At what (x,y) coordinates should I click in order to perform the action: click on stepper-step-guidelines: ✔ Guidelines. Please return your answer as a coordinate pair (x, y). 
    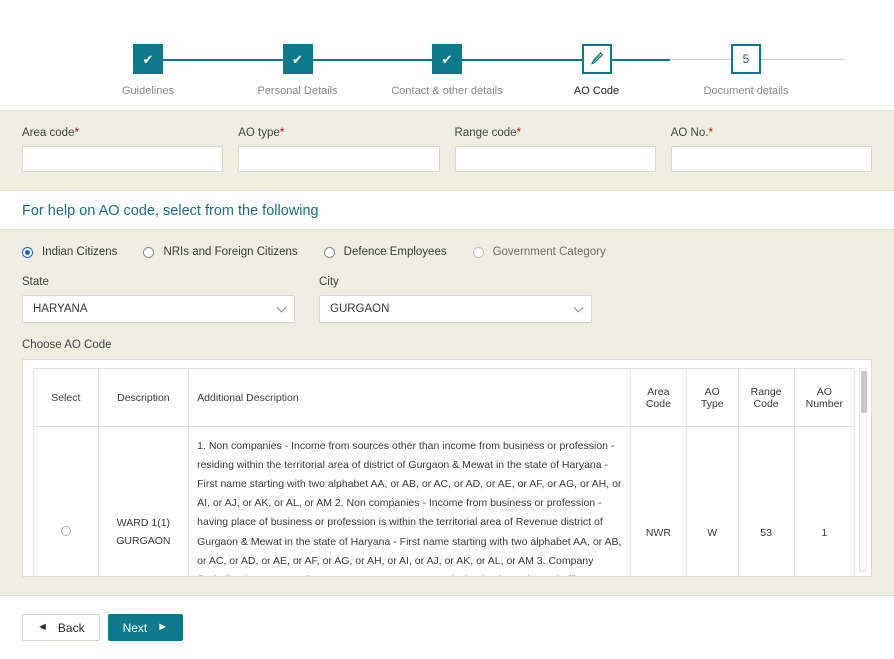
    Looking at the image, I should click on (148, 70).